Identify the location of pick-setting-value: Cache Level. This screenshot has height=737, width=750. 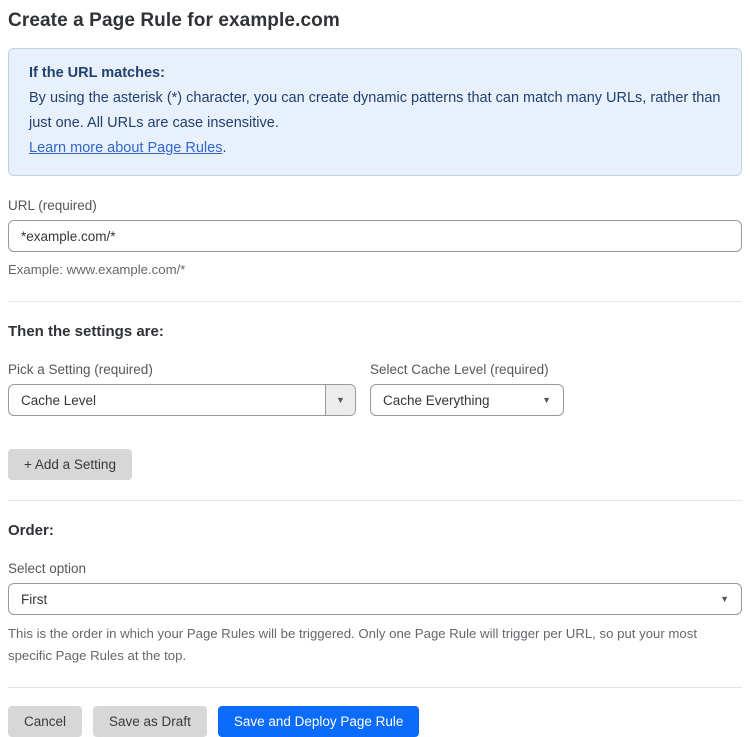
(59, 400).